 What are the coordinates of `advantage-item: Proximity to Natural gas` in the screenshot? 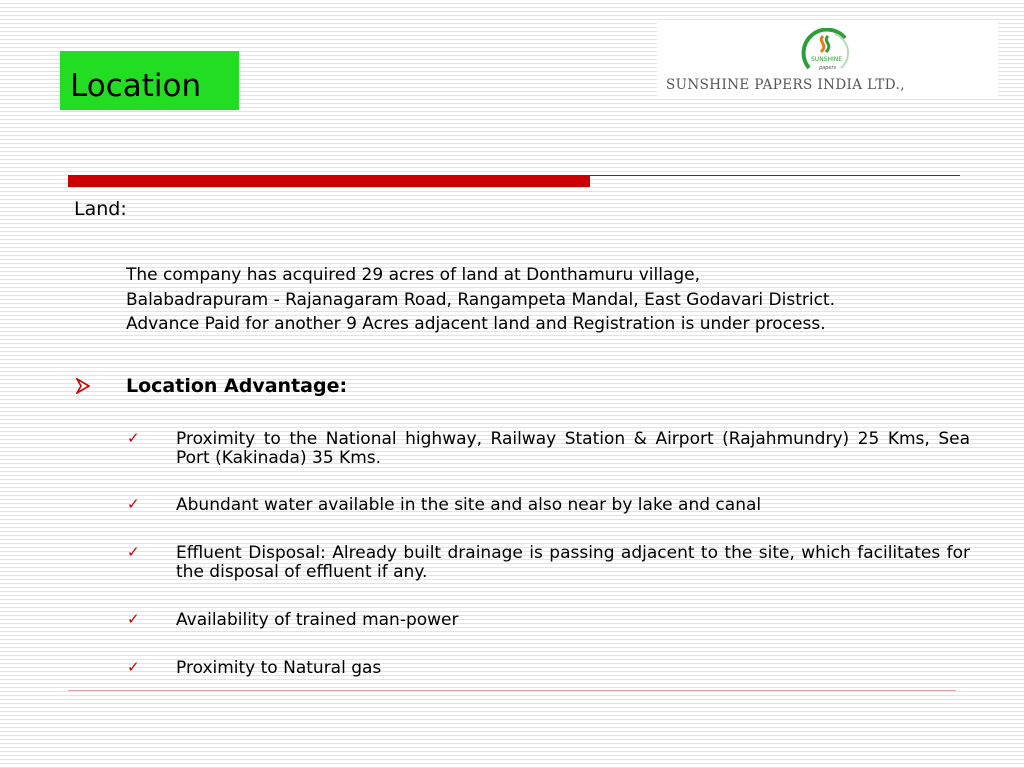 It's located at (279, 668).